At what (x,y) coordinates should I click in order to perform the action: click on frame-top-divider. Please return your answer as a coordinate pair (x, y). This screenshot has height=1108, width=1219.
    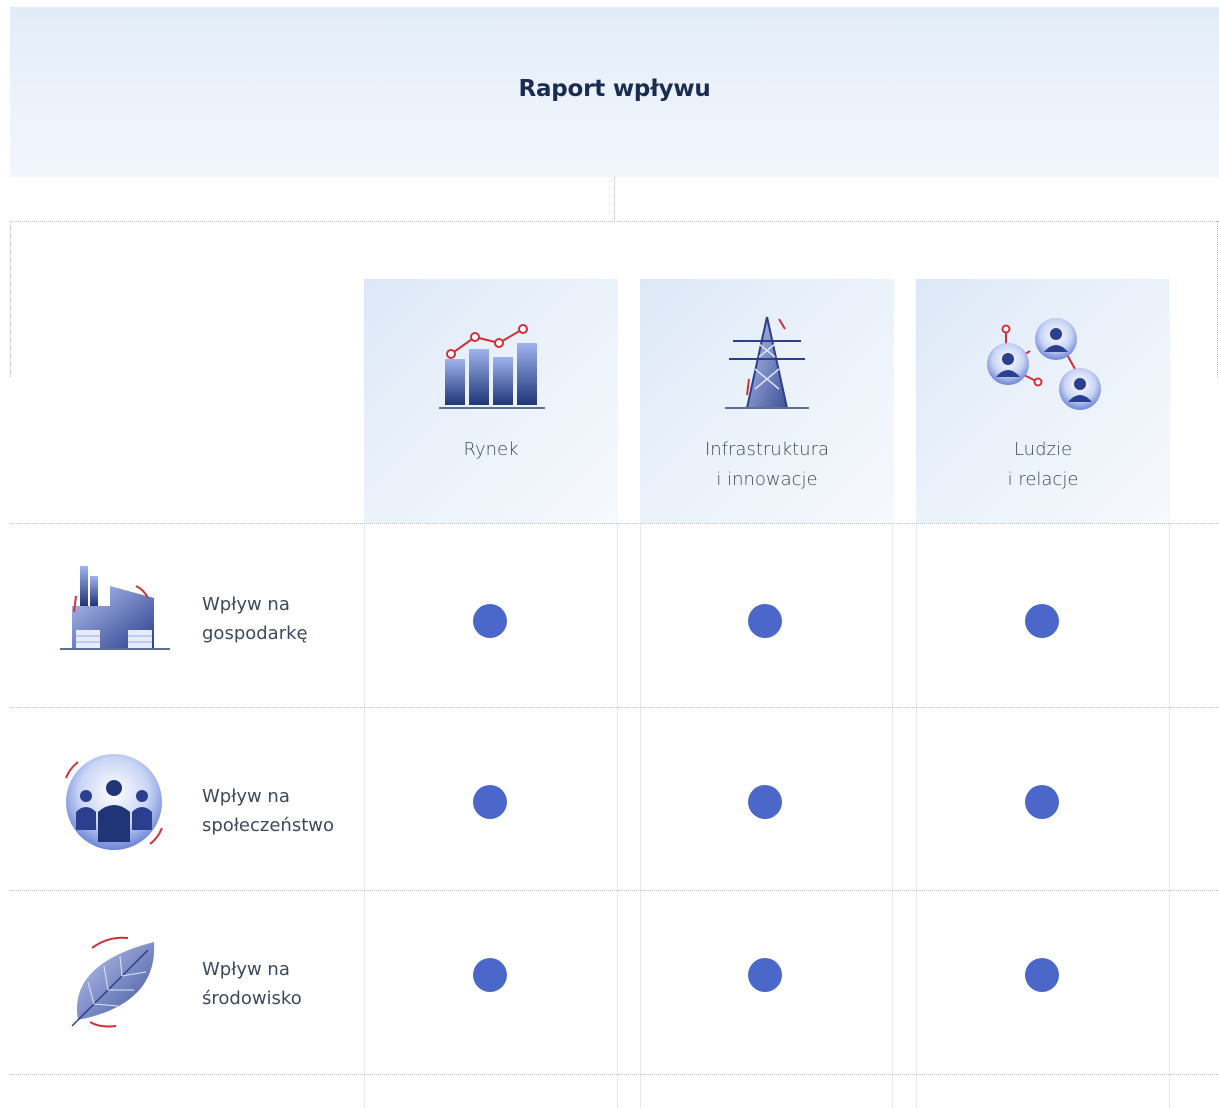
    Looking at the image, I should click on (614, 221).